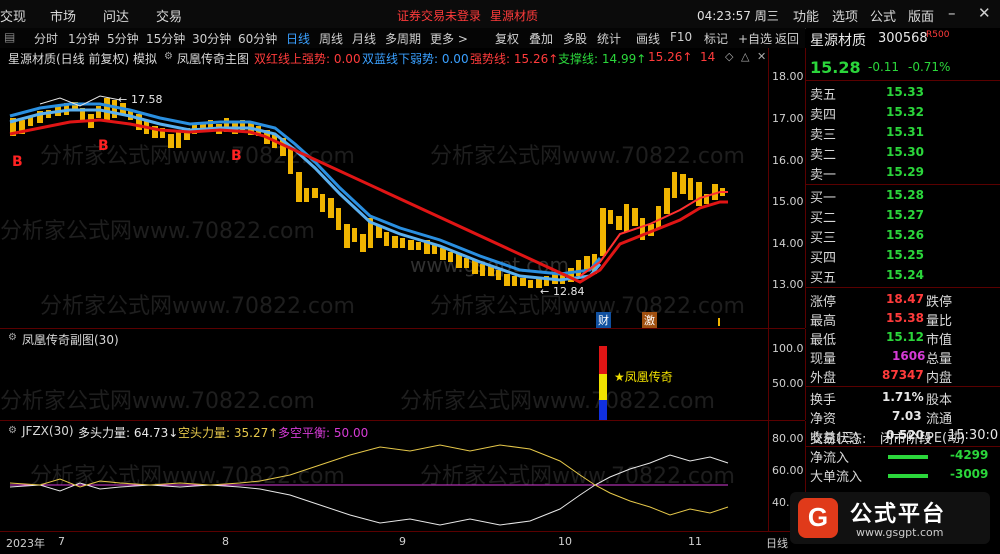 This screenshot has width=1000, height=554. I want to click on stat-label: 净资, so click(823, 419).